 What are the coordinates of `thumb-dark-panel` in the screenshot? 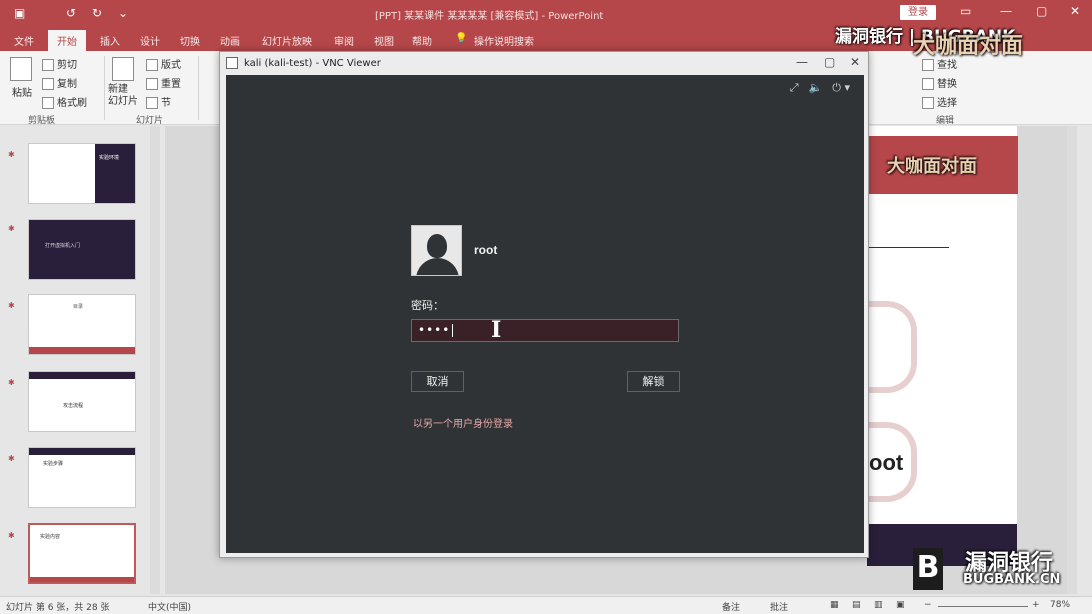 It's located at (115, 173).